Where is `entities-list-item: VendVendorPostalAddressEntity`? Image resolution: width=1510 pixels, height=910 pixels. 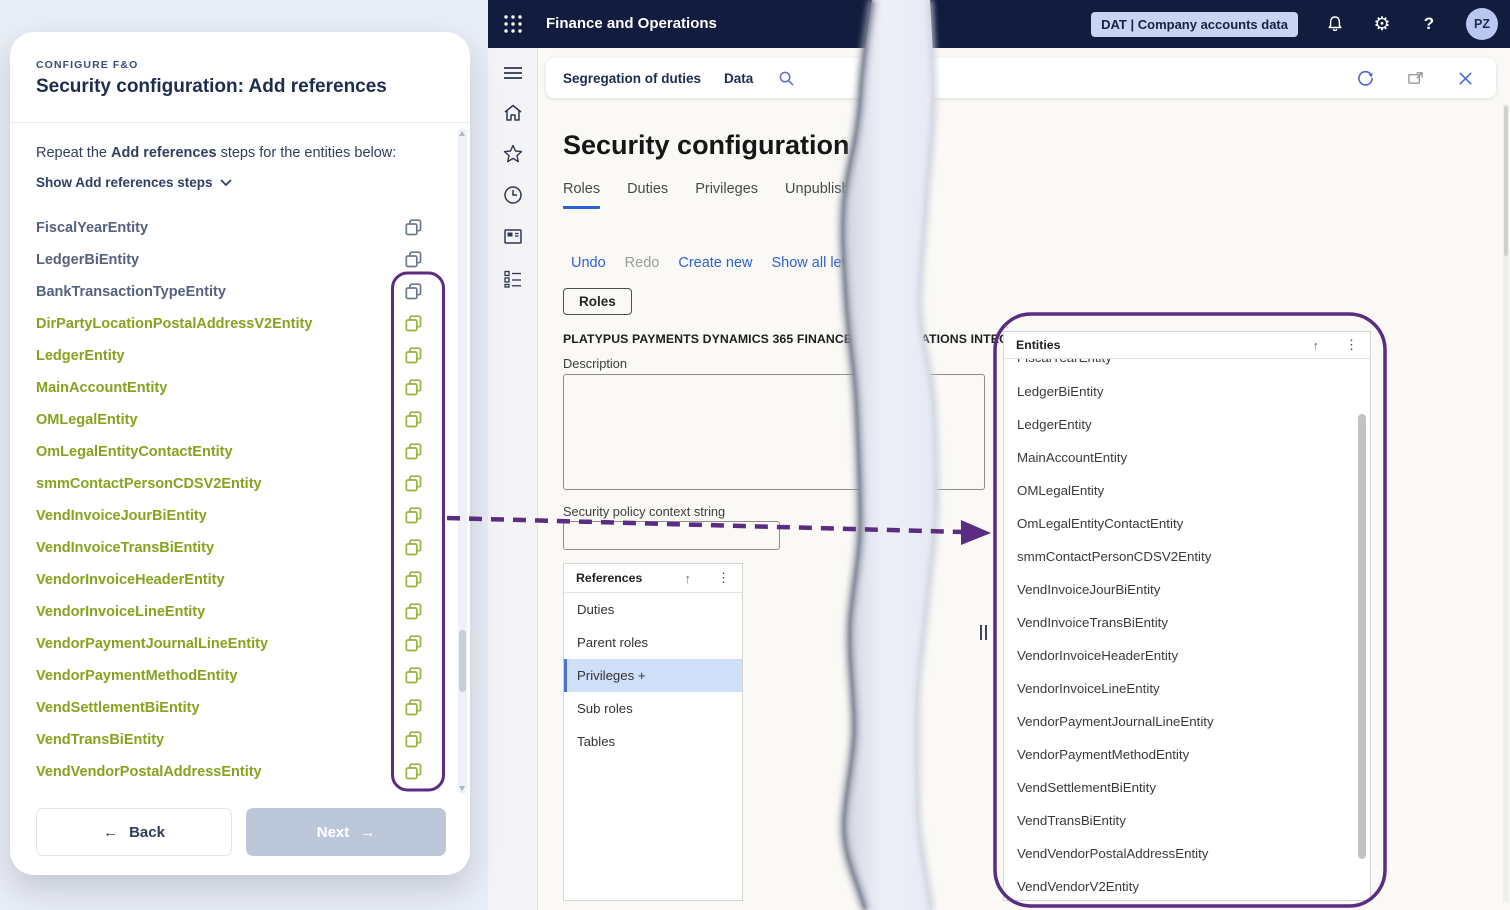 entities-list-item: VendVendorPostalAddressEntity is located at coordinates (1187, 853).